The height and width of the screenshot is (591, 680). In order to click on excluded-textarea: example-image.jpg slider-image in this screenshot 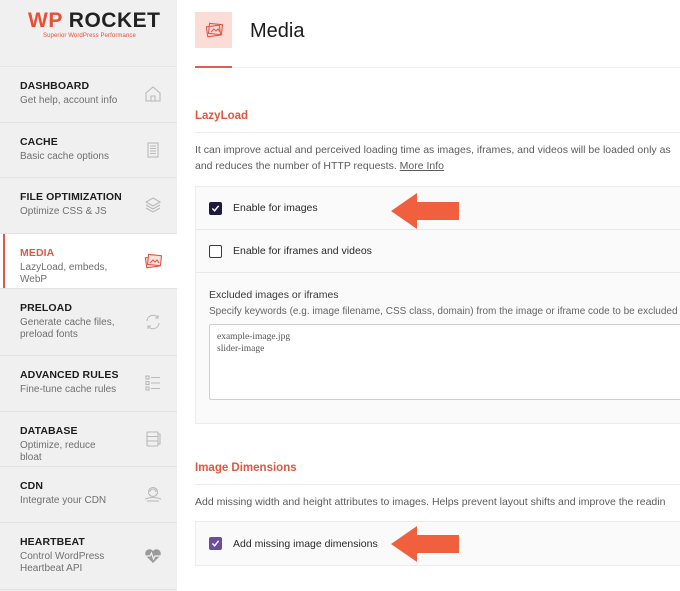, I will do `click(444, 362)`.